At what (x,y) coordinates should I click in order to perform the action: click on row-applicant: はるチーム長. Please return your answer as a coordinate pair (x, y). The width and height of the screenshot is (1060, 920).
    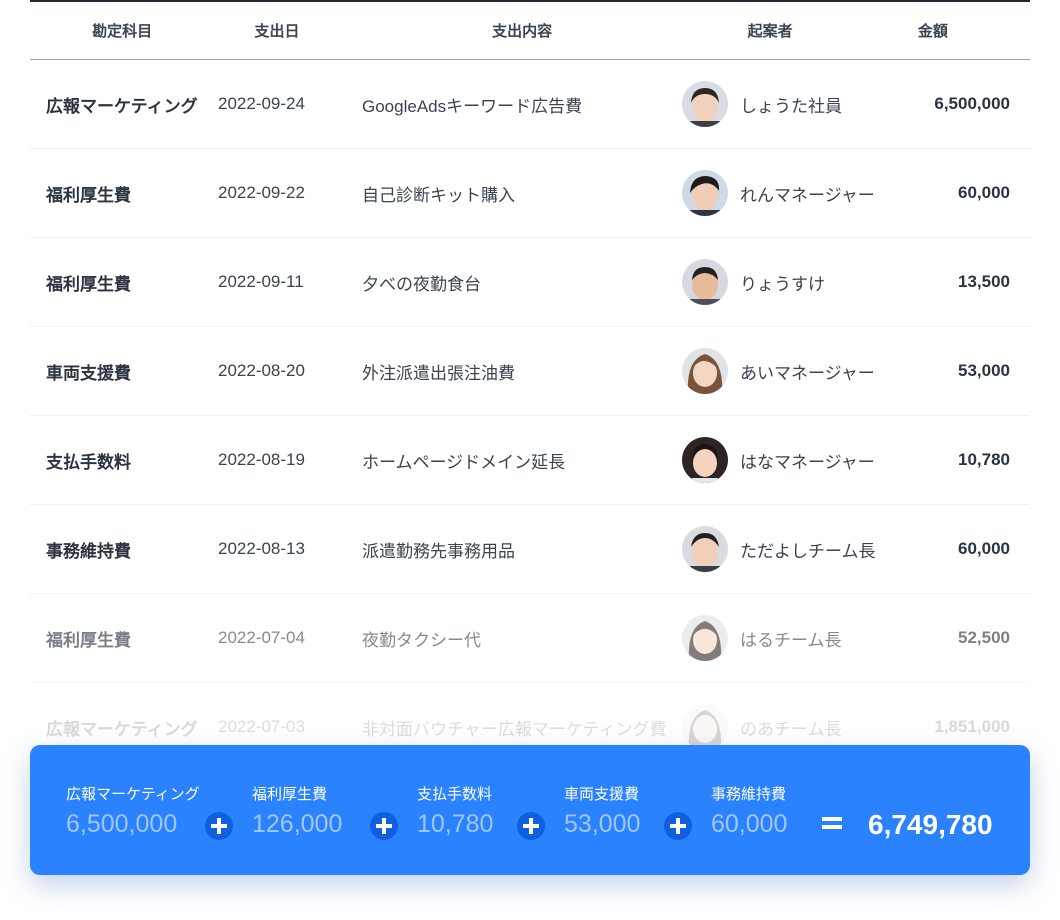
    Looking at the image, I should click on (797, 638).